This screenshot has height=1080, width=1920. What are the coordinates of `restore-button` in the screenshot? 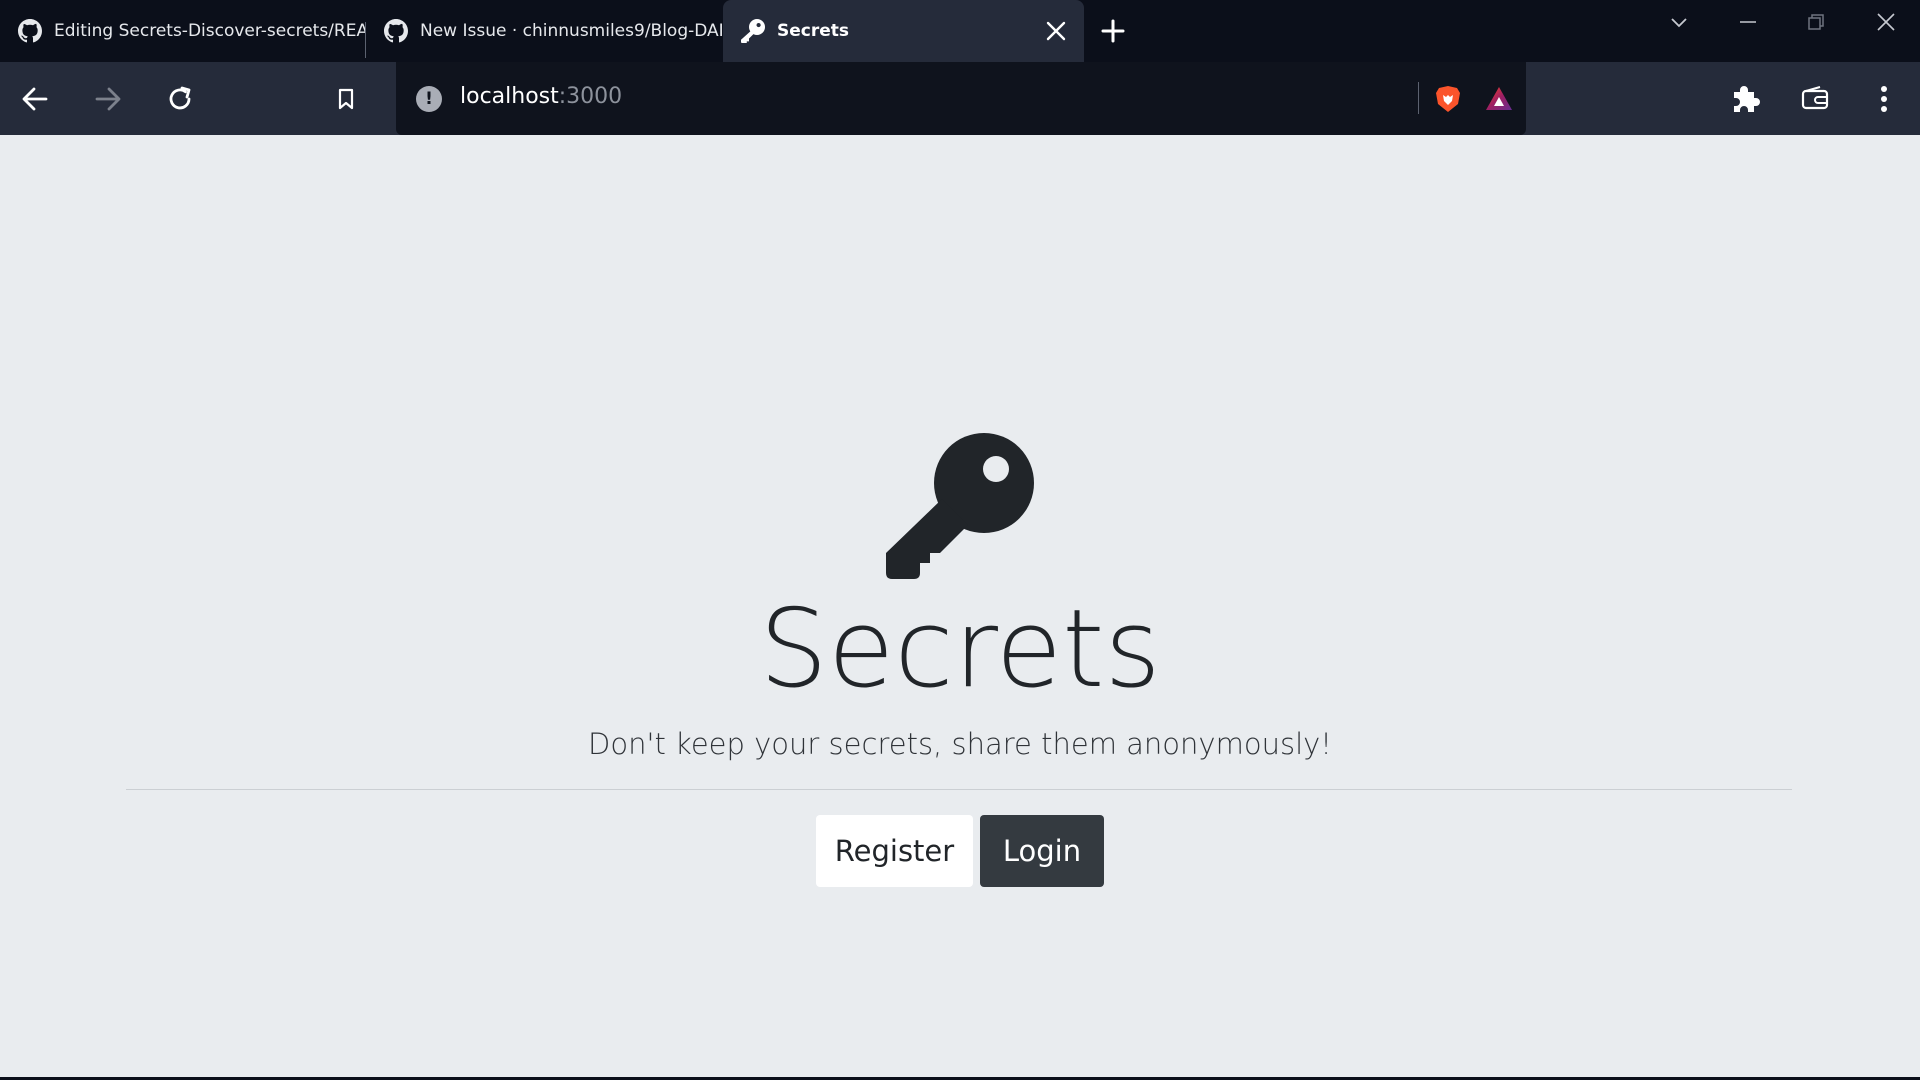 It's located at (1816, 22).